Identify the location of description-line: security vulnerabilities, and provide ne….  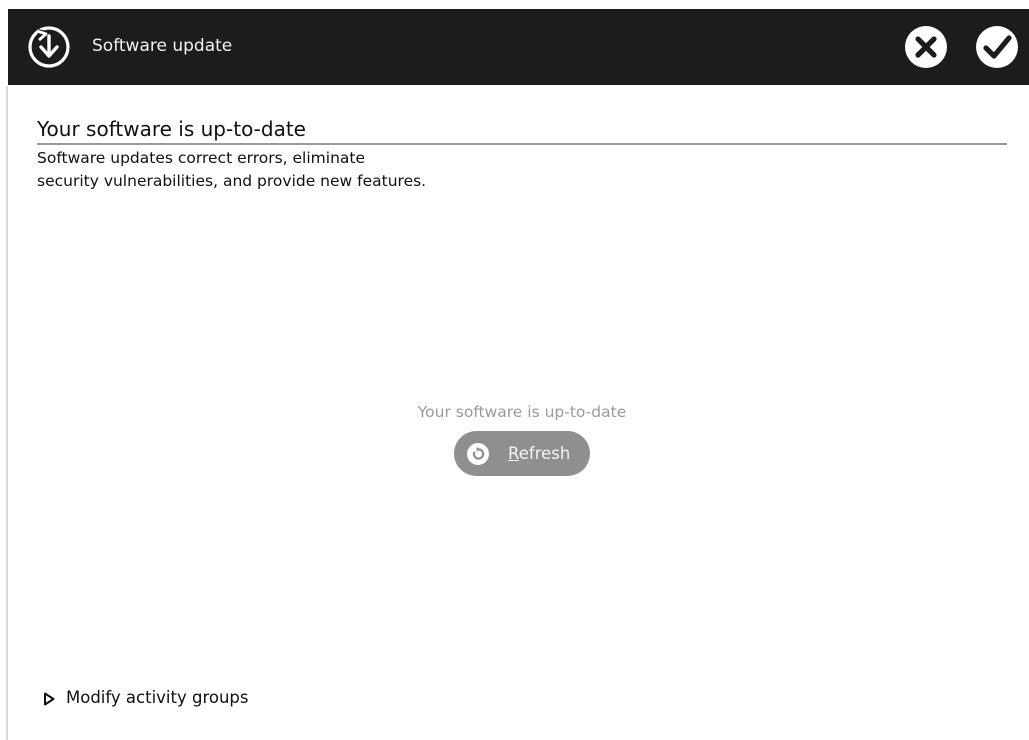
(232, 181).